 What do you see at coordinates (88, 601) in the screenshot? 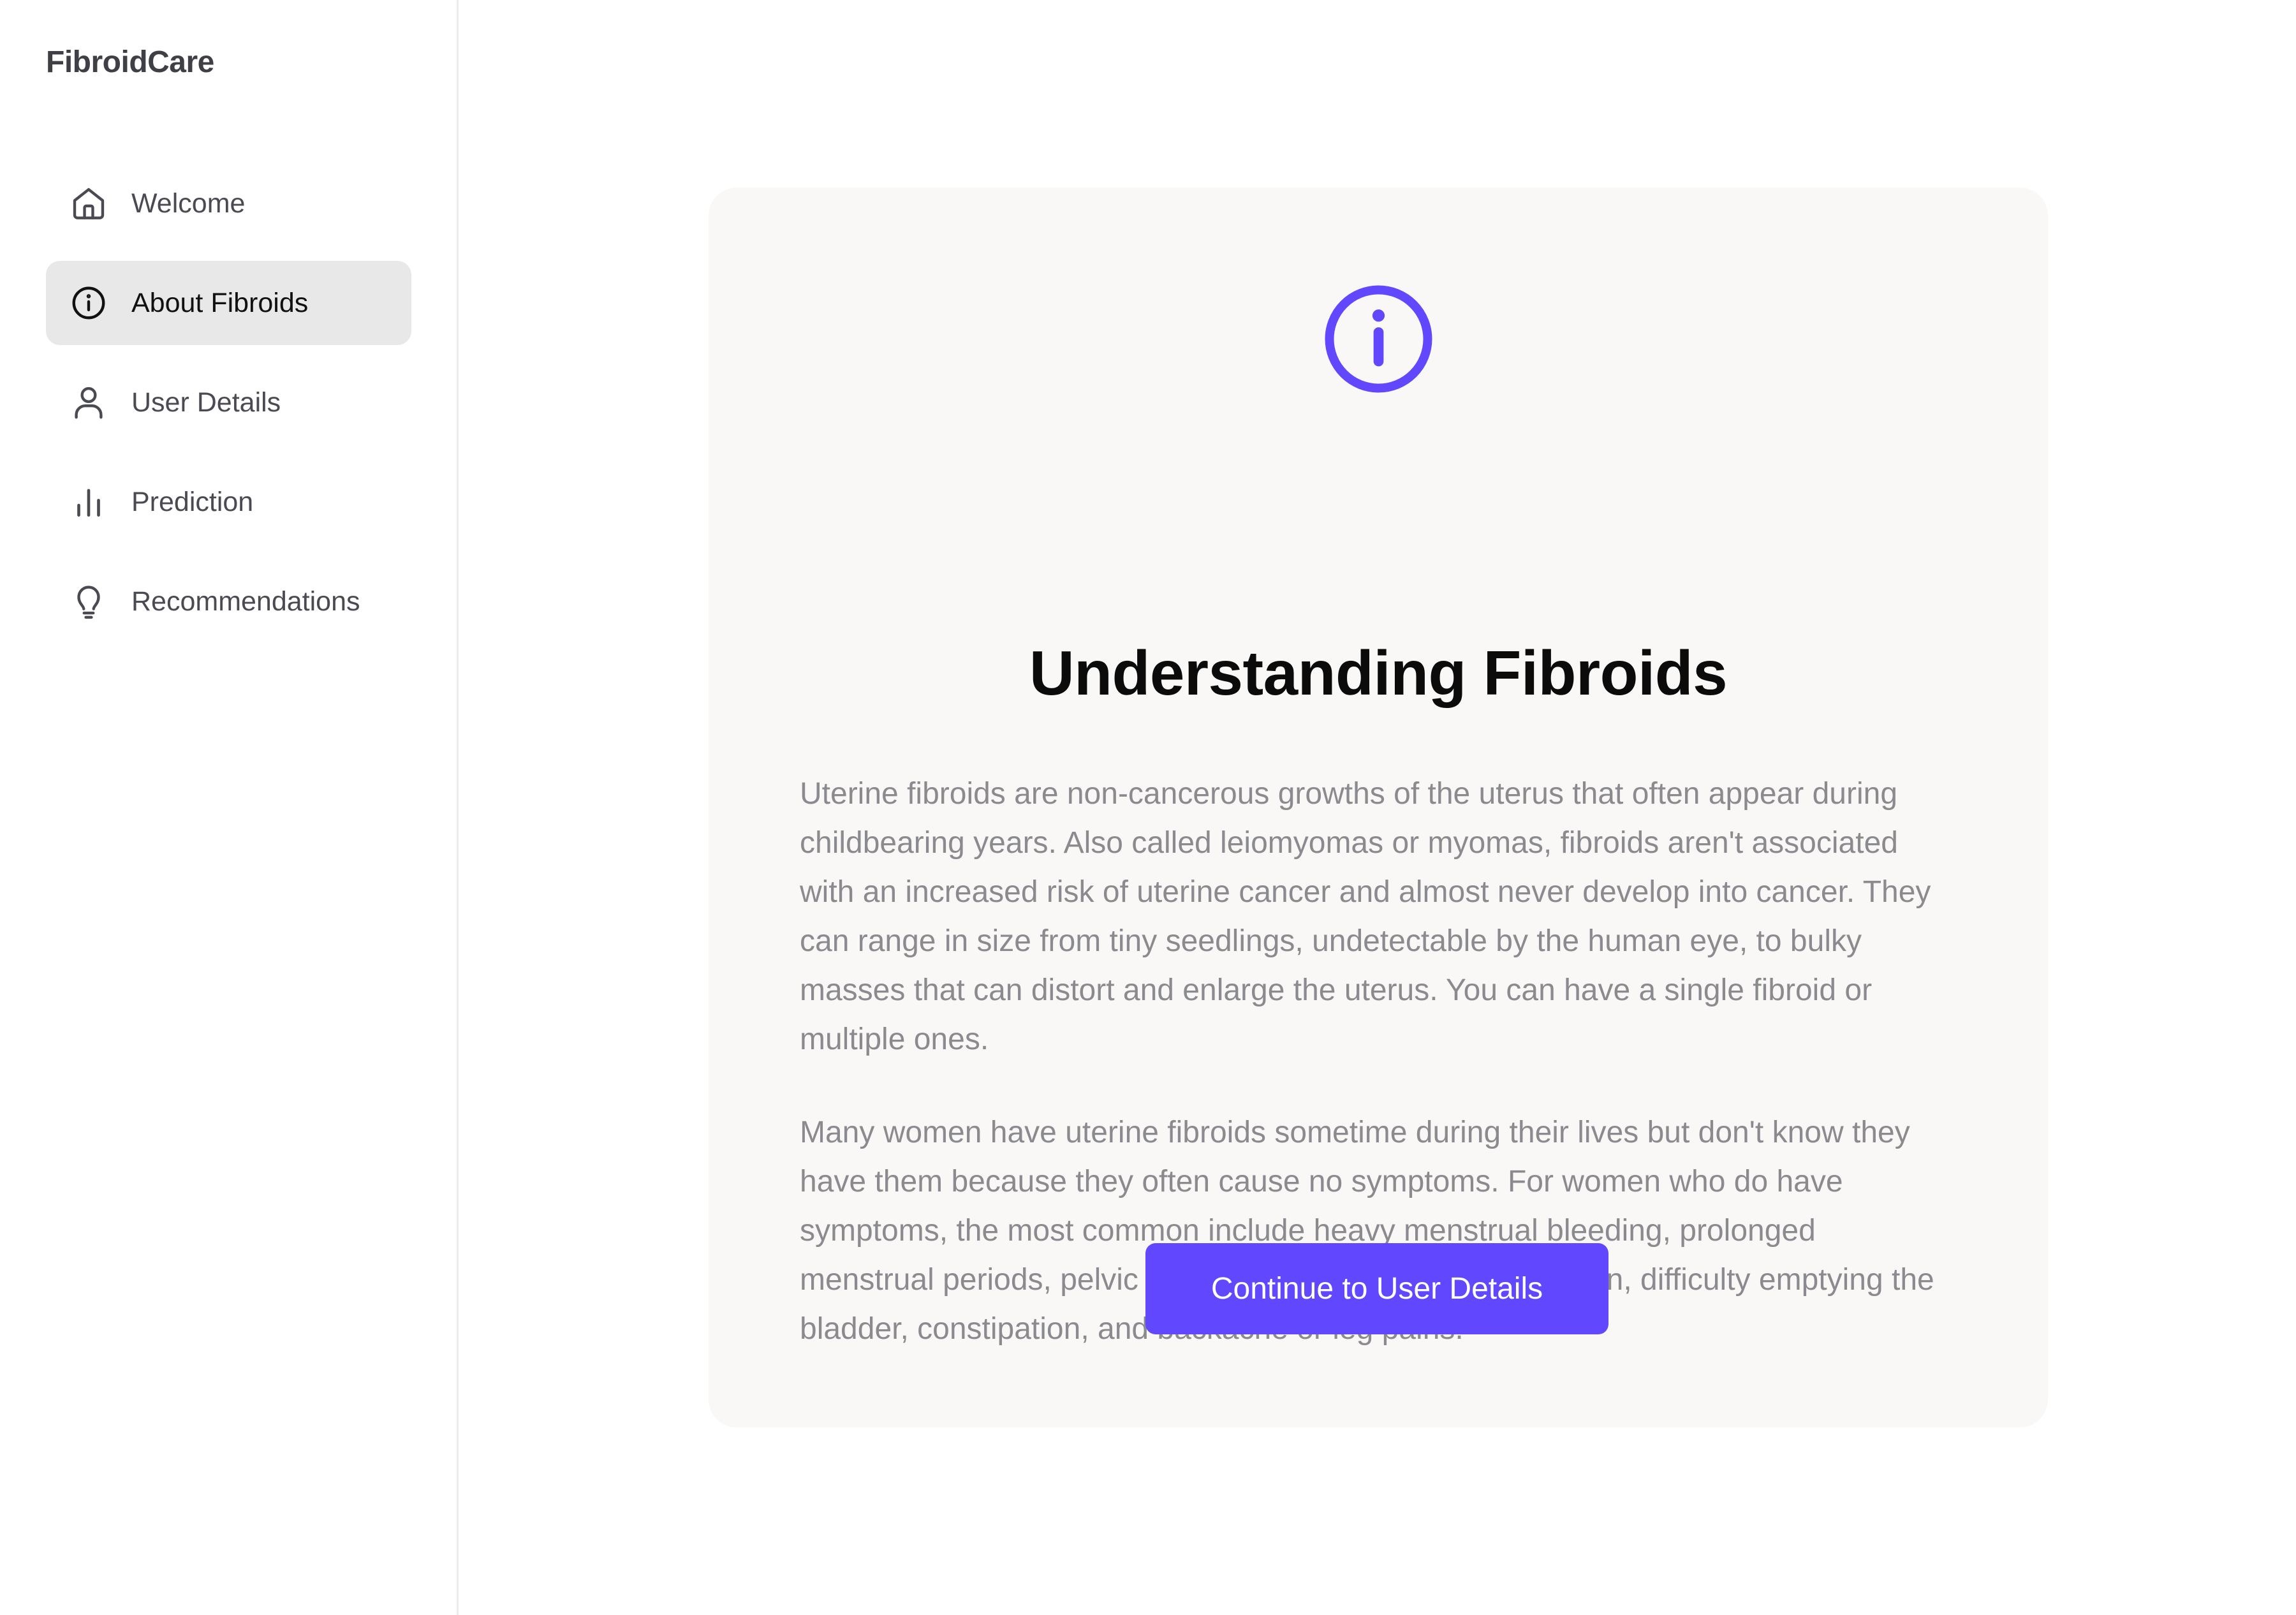
I see `lightbulb-icon` at bounding box center [88, 601].